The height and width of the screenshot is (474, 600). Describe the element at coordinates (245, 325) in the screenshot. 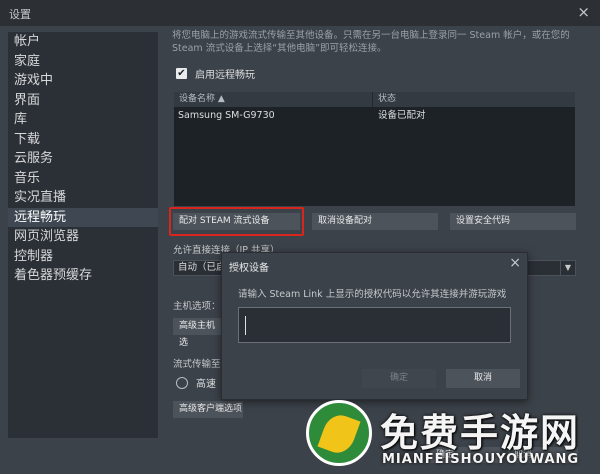

I see `text-caret` at that location.